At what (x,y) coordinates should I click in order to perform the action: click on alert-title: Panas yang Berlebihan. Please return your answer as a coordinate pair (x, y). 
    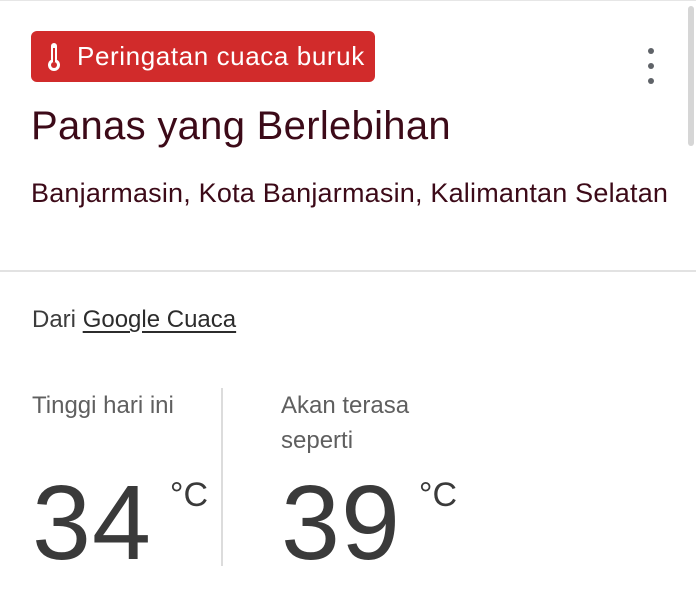
    Looking at the image, I should click on (241, 126).